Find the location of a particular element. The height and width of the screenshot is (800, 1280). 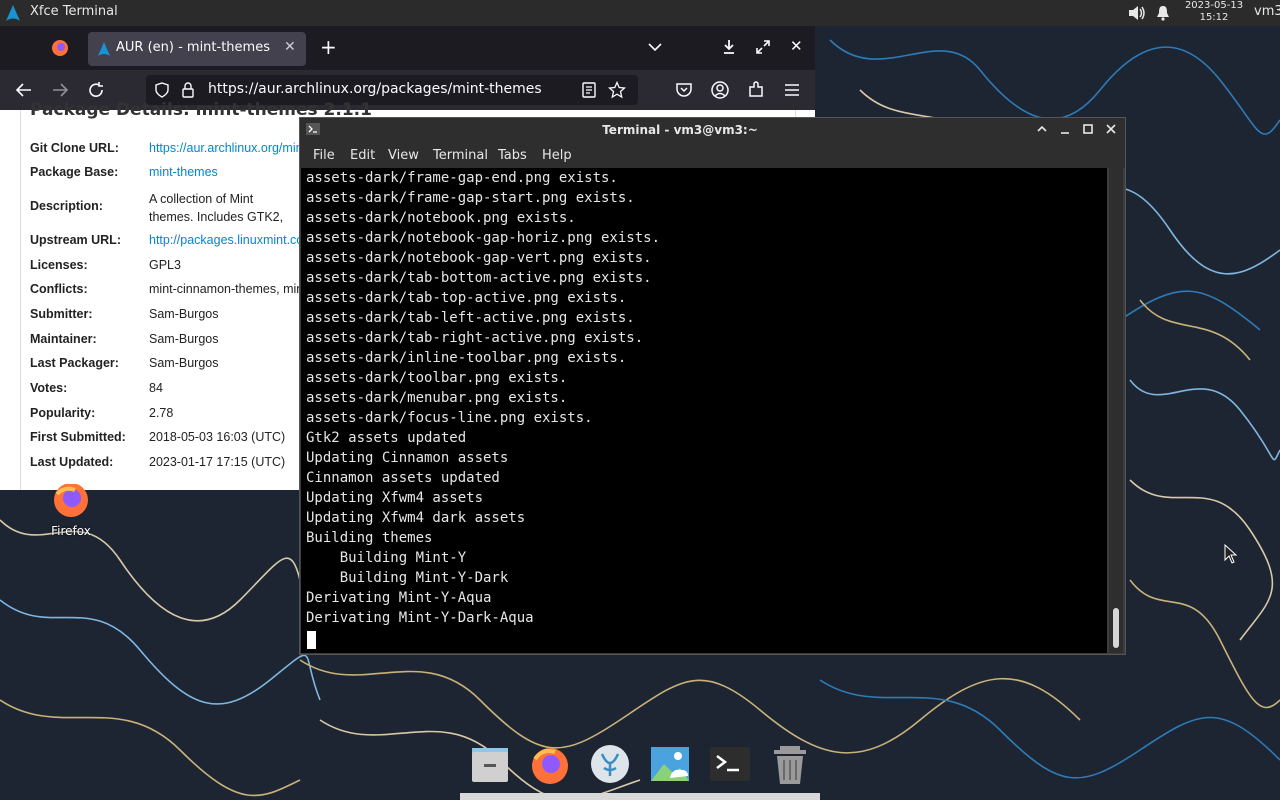

terminal-line: Gtk2 assets updated is located at coordinates (386, 438).